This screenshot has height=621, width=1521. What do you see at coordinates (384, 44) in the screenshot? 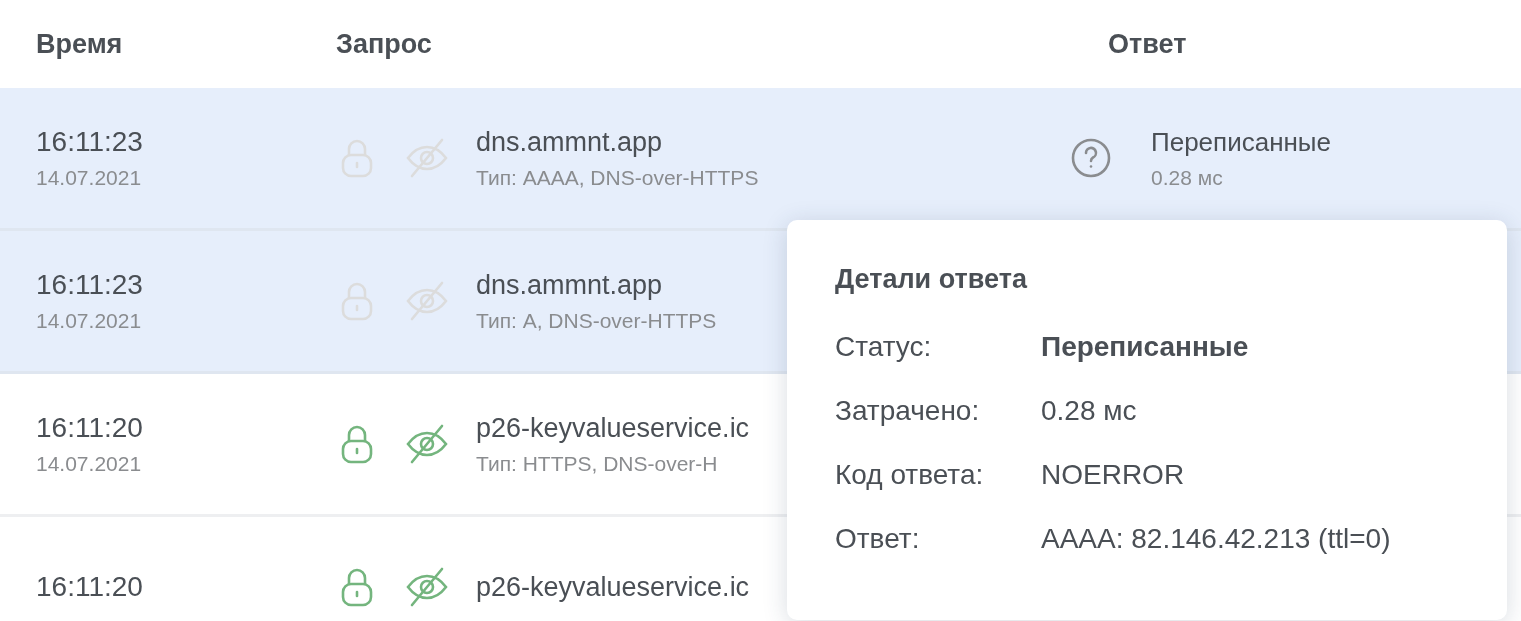
I see `column-header: Запрос` at bounding box center [384, 44].